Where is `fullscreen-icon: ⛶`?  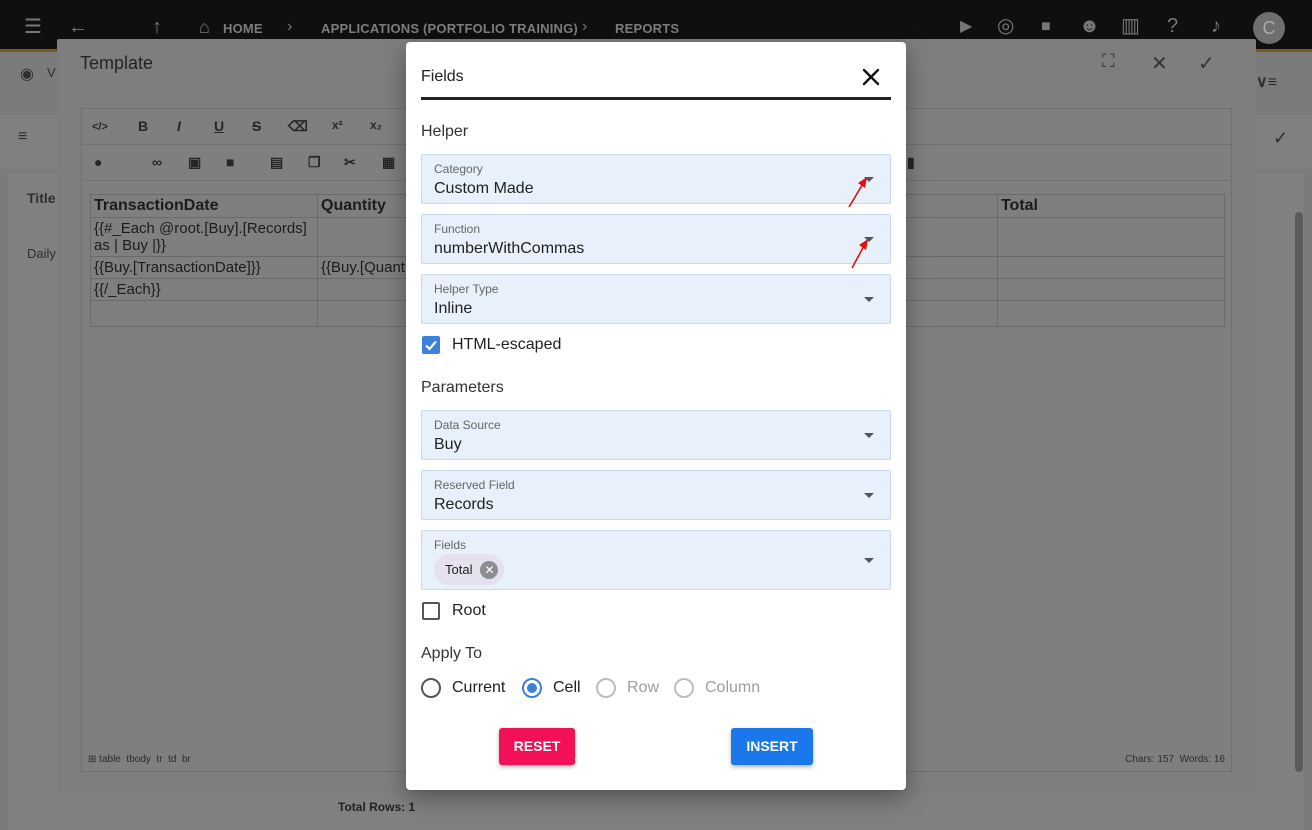 fullscreen-icon: ⛶ is located at coordinates (1108, 61).